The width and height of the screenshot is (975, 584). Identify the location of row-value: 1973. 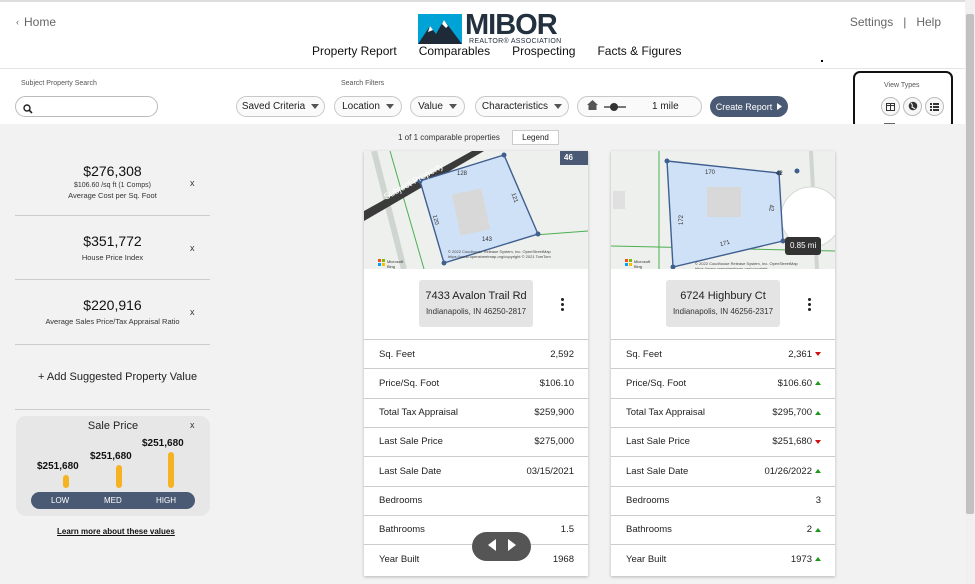
(801, 559).